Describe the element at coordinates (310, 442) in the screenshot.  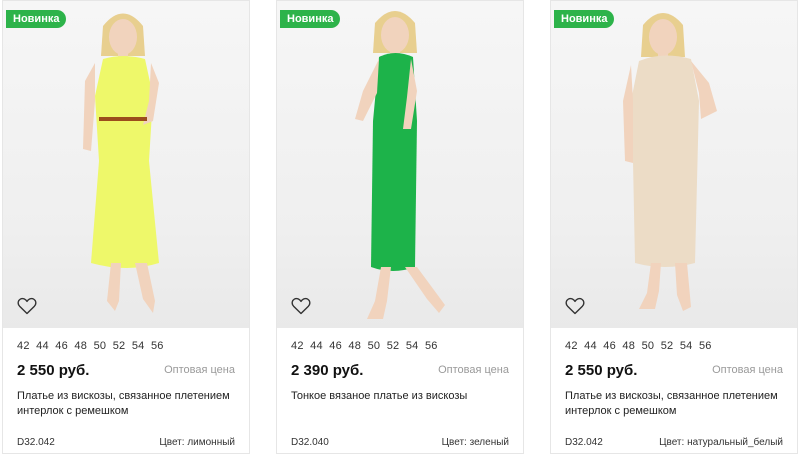
I see `product-sku: D32.040` at that location.